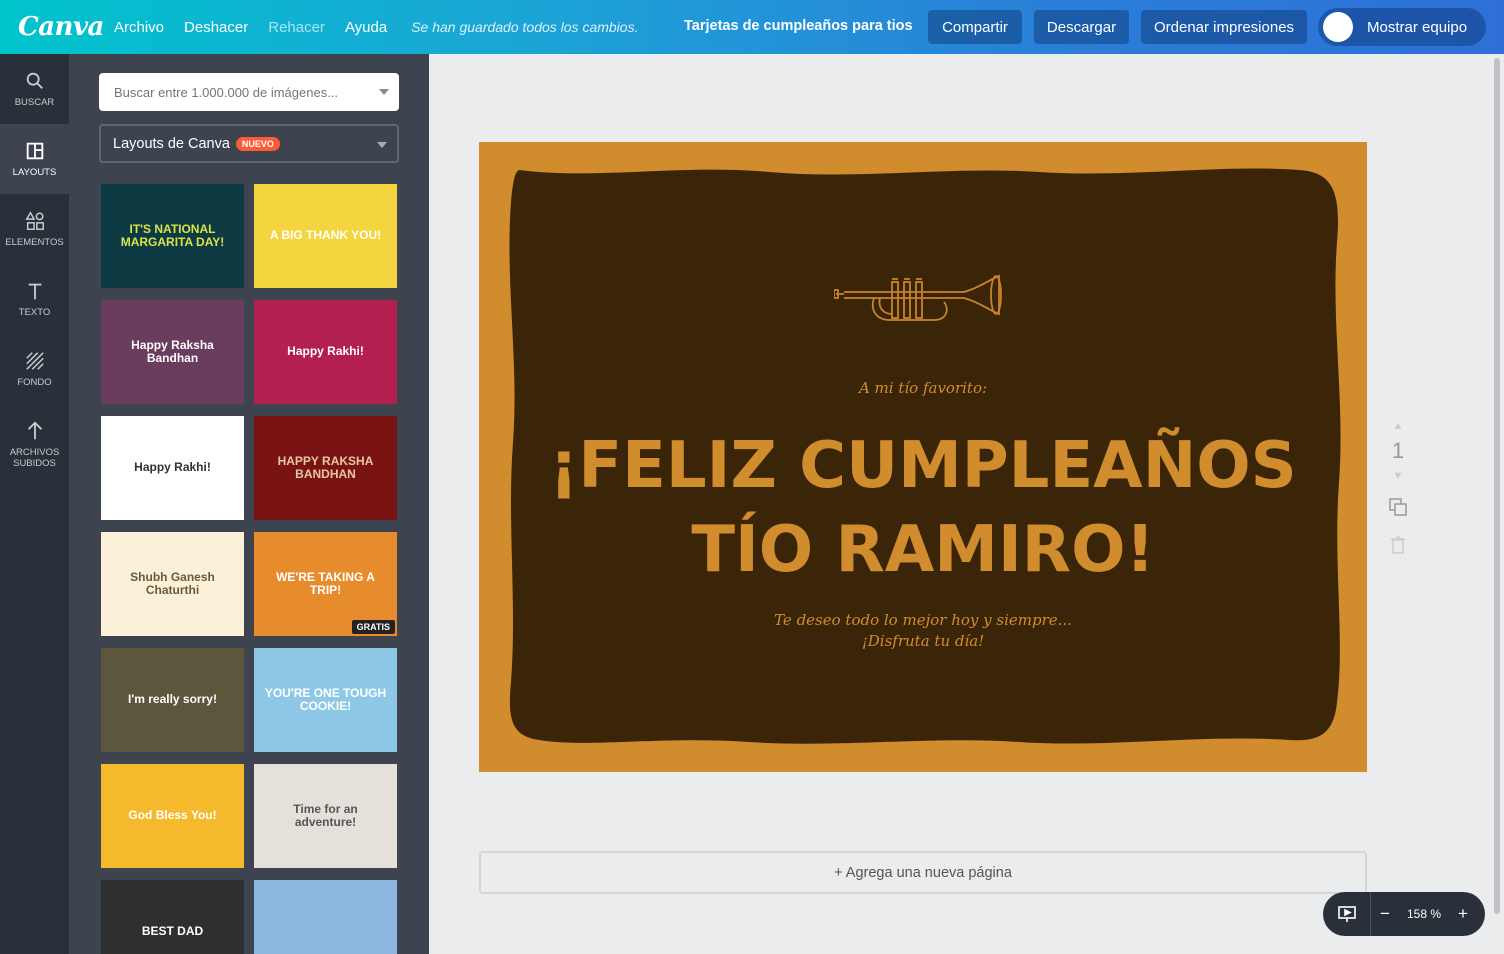  What do you see at coordinates (1497, 486) in the screenshot?
I see `scrollbar` at bounding box center [1497, 486].